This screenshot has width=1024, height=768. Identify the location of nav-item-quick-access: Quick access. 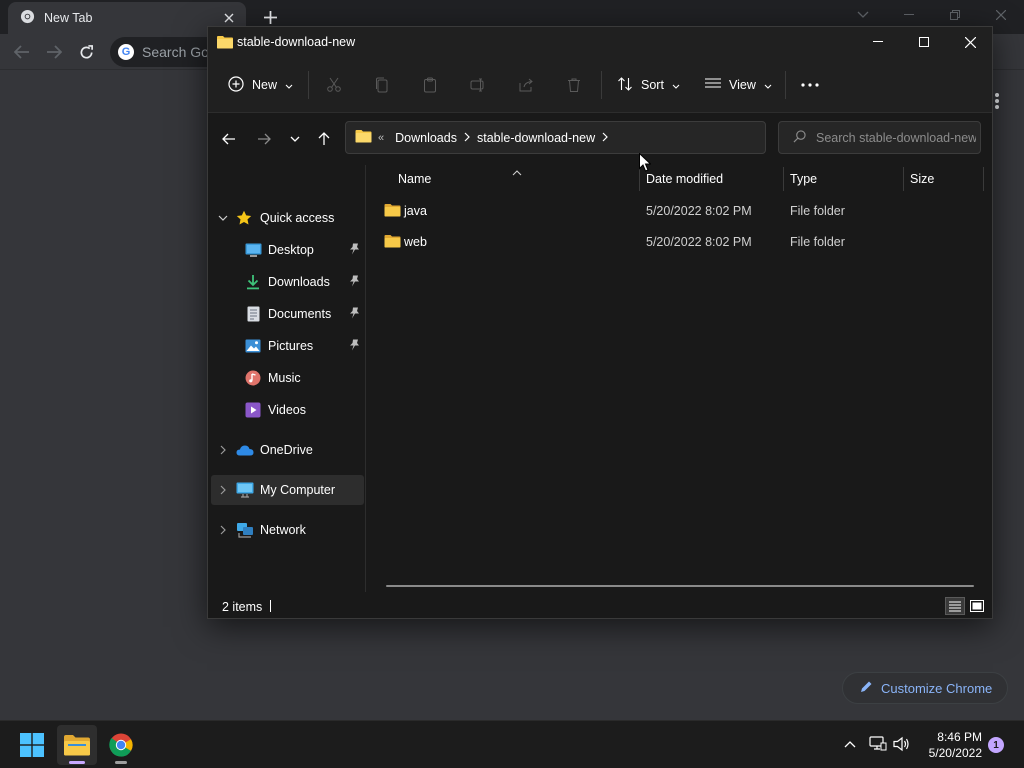
(287, 218).